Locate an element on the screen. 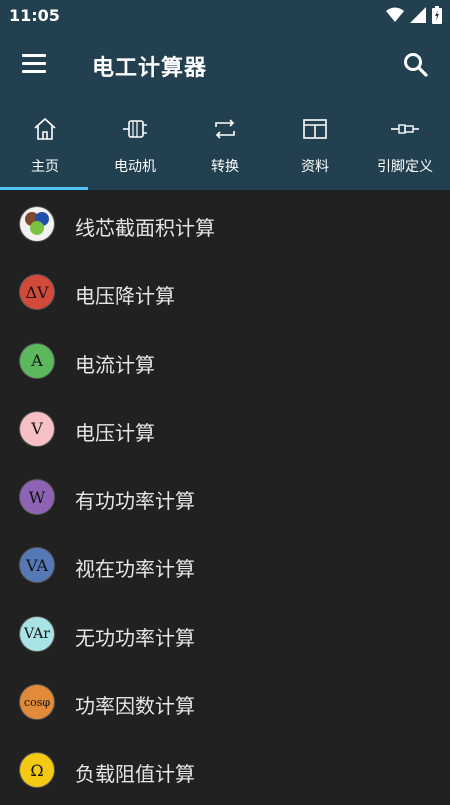 The width and height of the screenshot is (450, 805). list-item-active-power: W 有功功率计算 is located at coordinates (225, 497).